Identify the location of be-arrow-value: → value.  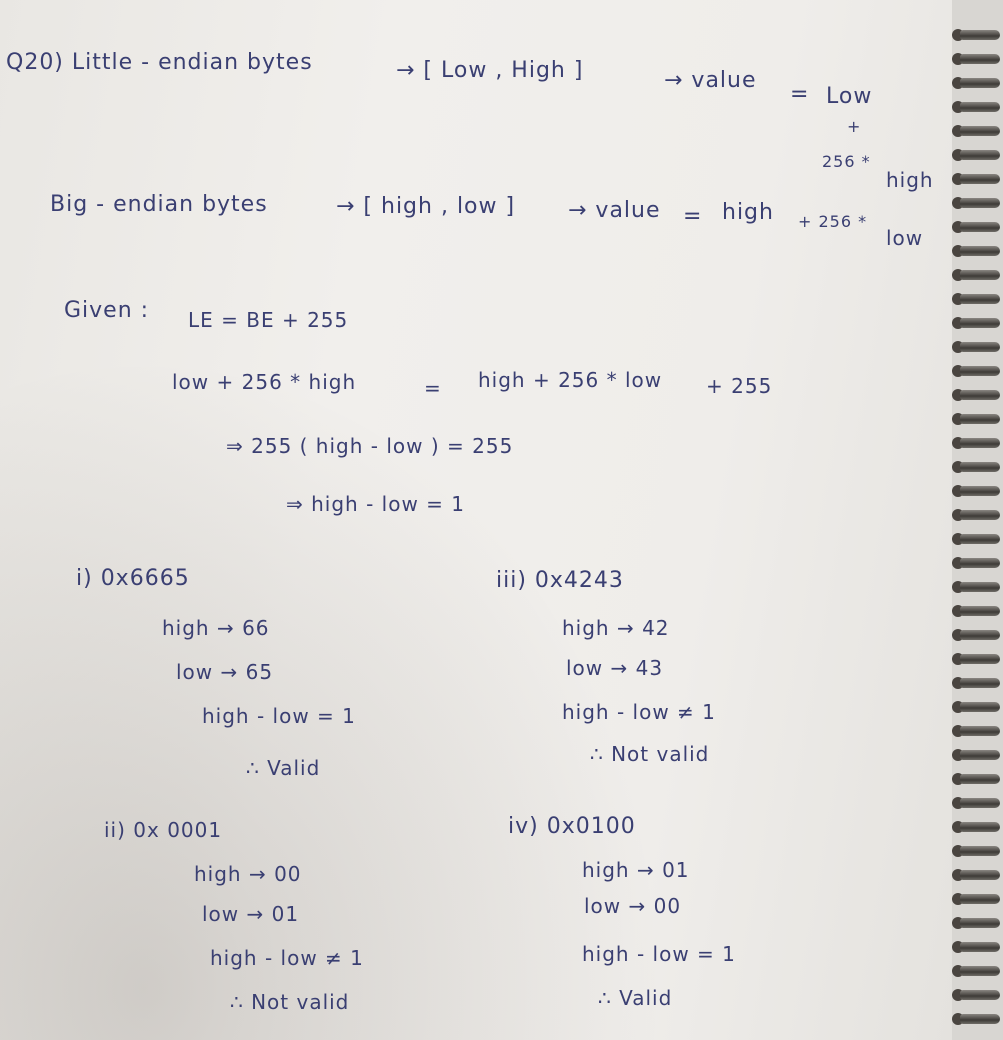
(614, 210).